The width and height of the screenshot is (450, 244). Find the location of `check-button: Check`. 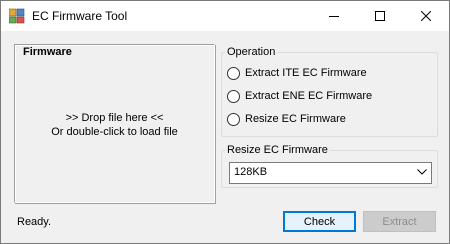

check-button: Check is located at coordinates (319, 221).